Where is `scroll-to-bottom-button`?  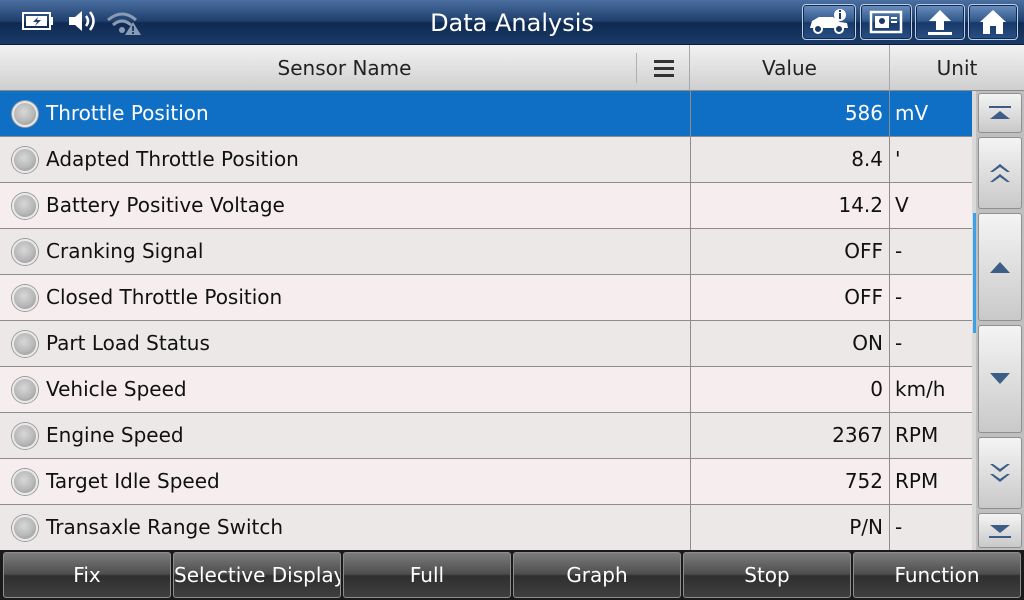
scroll-to-bottom-button is located at coordinates (1000, 530).